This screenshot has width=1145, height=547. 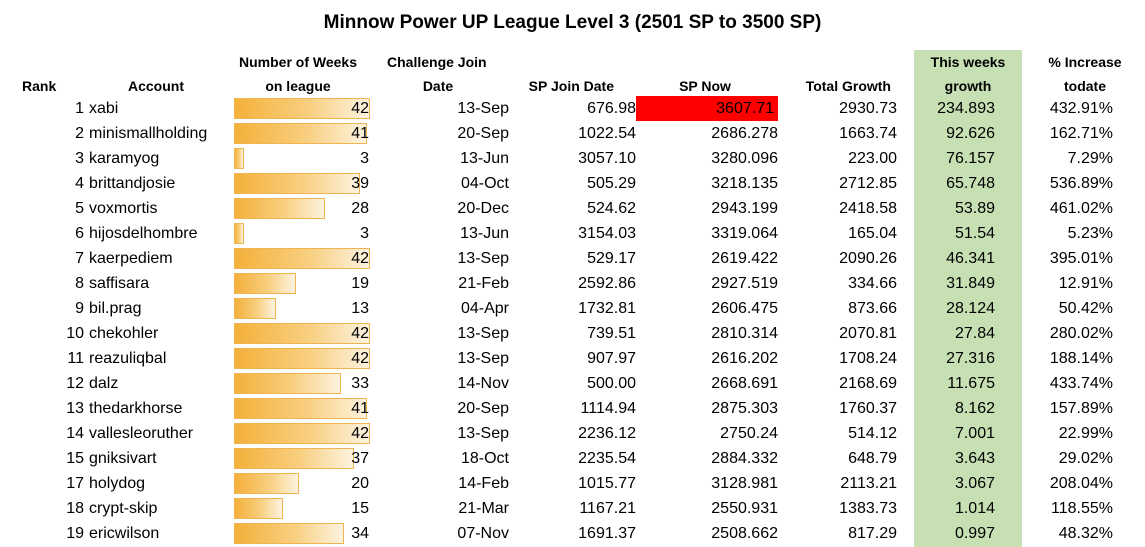 What do you see at coordinates (75, 508) in the screenshot?
I see `rank-cell: 18` at bounding box center [75, 508].